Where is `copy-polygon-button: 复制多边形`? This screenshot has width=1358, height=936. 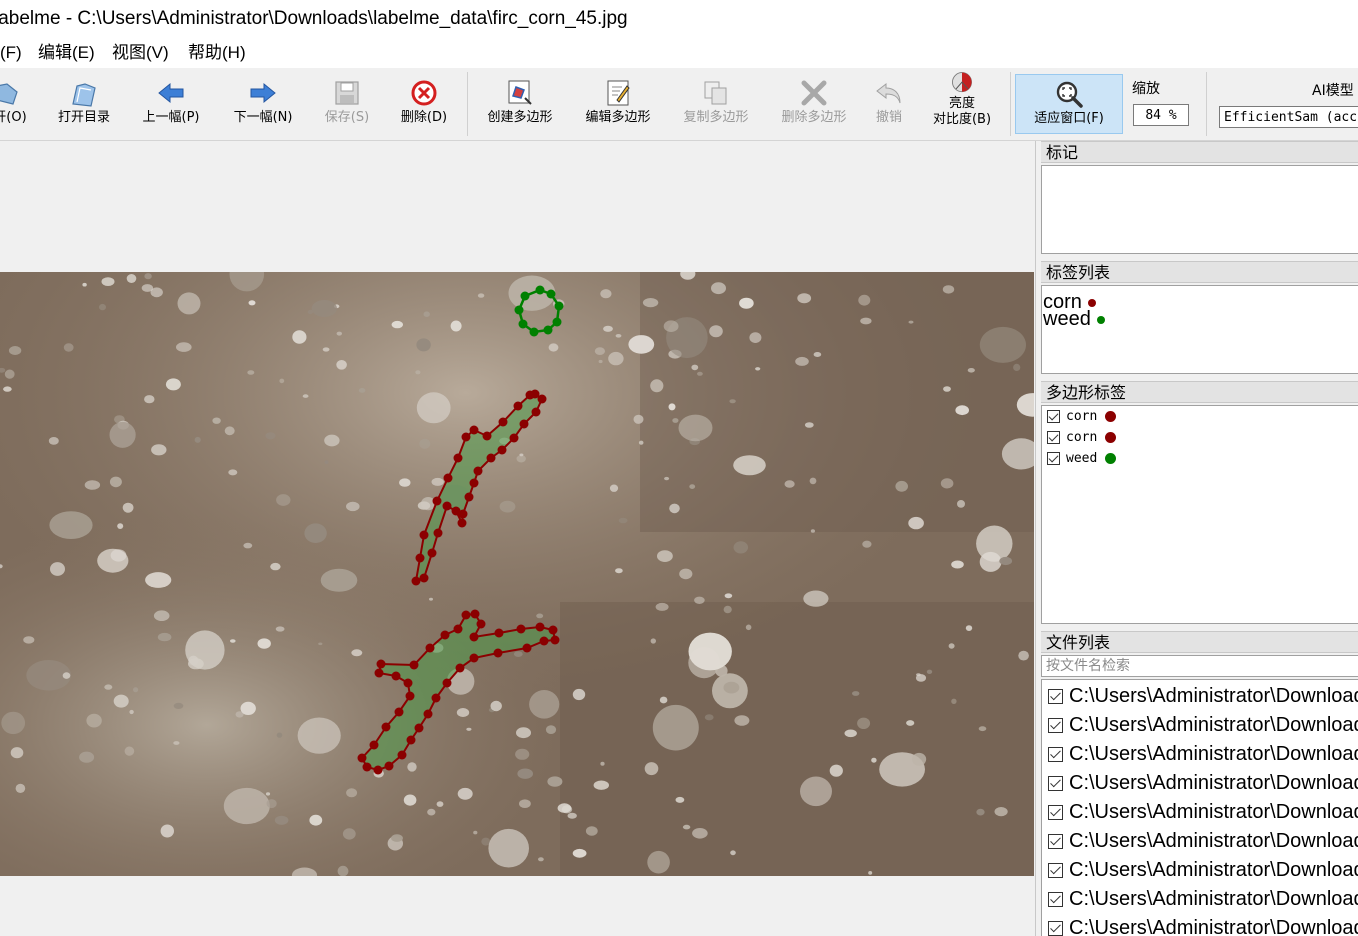
copy-polygon-button: 复制多边形 is located at coordinates (716, 105).